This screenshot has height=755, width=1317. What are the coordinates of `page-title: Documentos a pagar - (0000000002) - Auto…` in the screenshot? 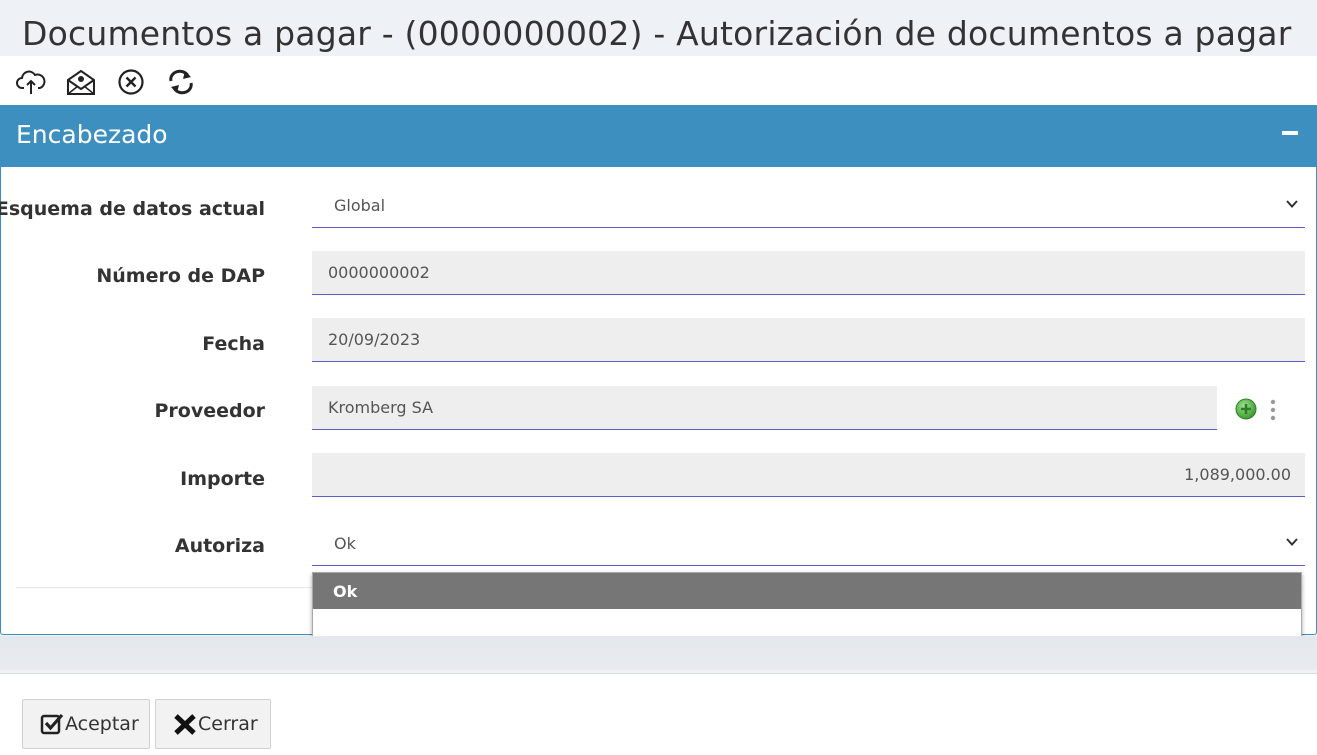 It's located at (657, 33).